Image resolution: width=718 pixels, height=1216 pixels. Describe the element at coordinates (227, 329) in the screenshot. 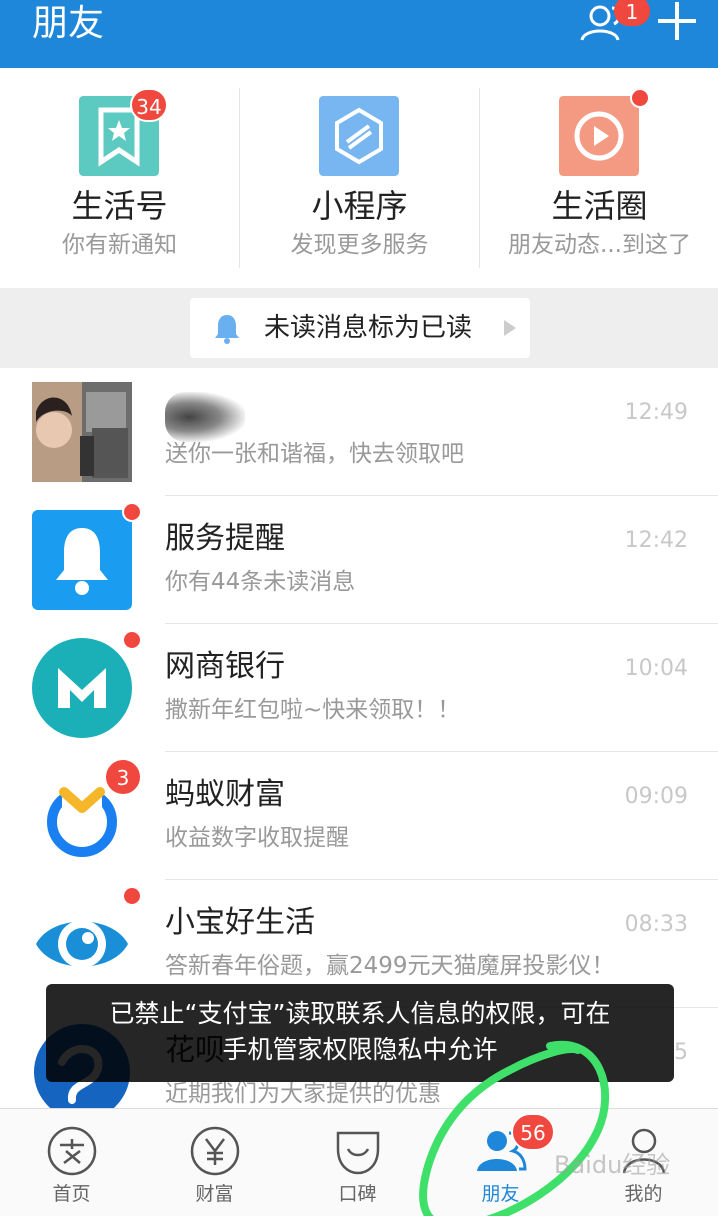

I see `bell-icon` at that location.